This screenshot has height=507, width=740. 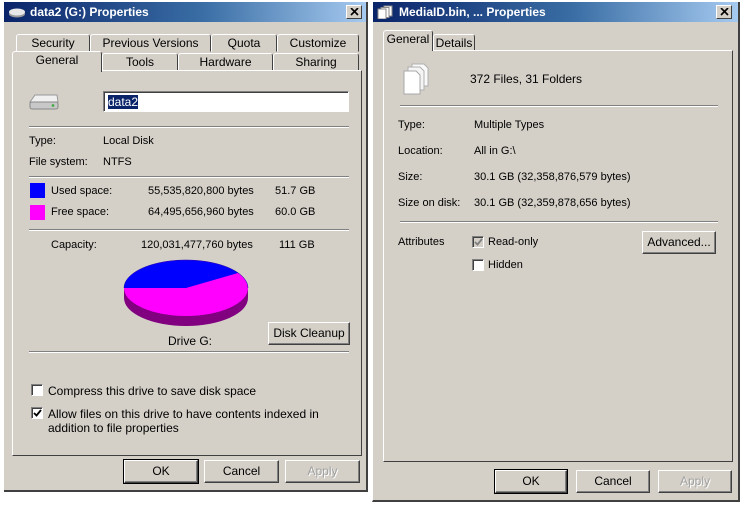 I want to click on hidden-label: Hidden, so click(x=505, y=265).